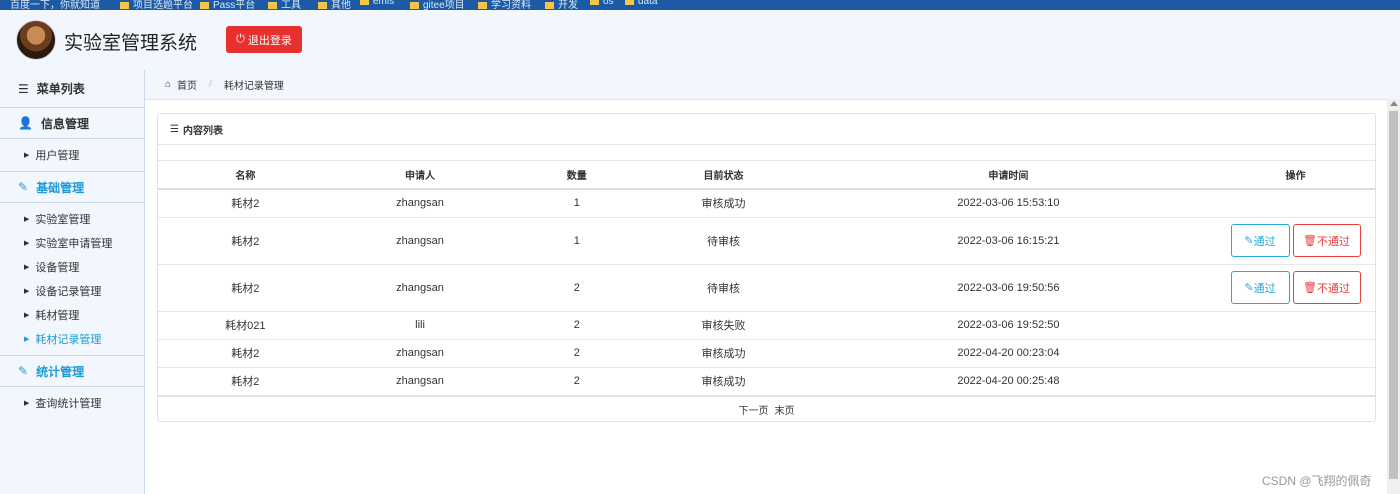 The width and height of the screenshot is (1400, 494). What do you see at coordinates (754, 409) in the screenshot?
I see `next-page-link: 下一页` at bounding box center [754, 409].